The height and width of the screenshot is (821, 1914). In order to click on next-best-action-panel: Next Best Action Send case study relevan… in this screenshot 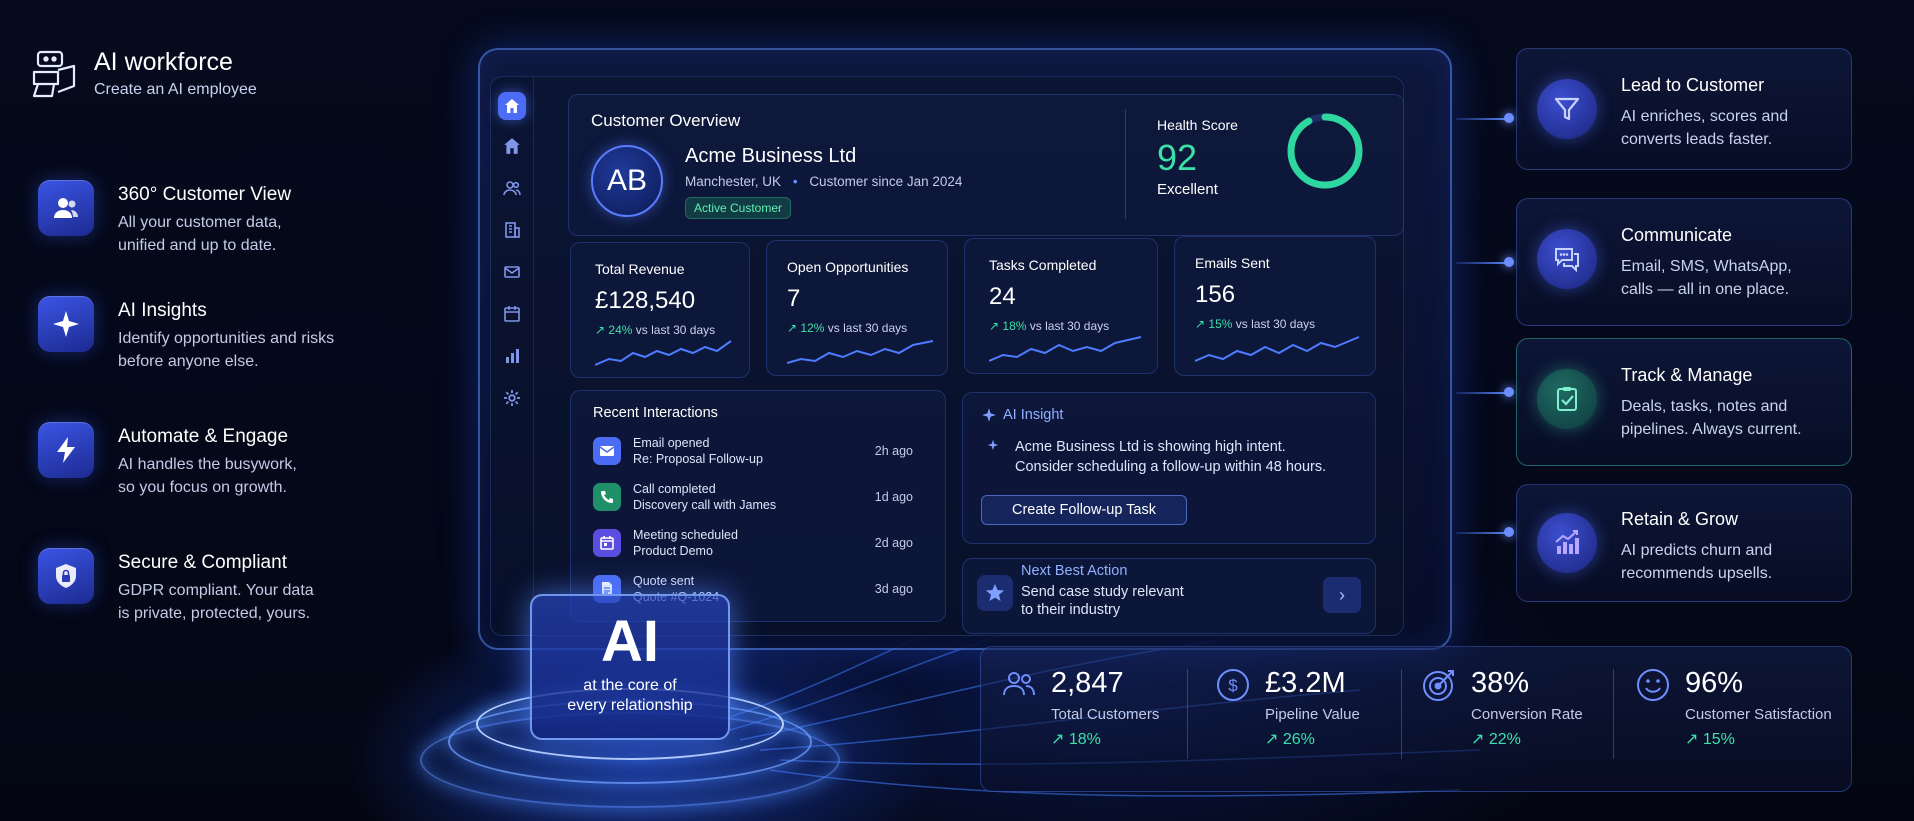, I will do `click(1169, 596)`.